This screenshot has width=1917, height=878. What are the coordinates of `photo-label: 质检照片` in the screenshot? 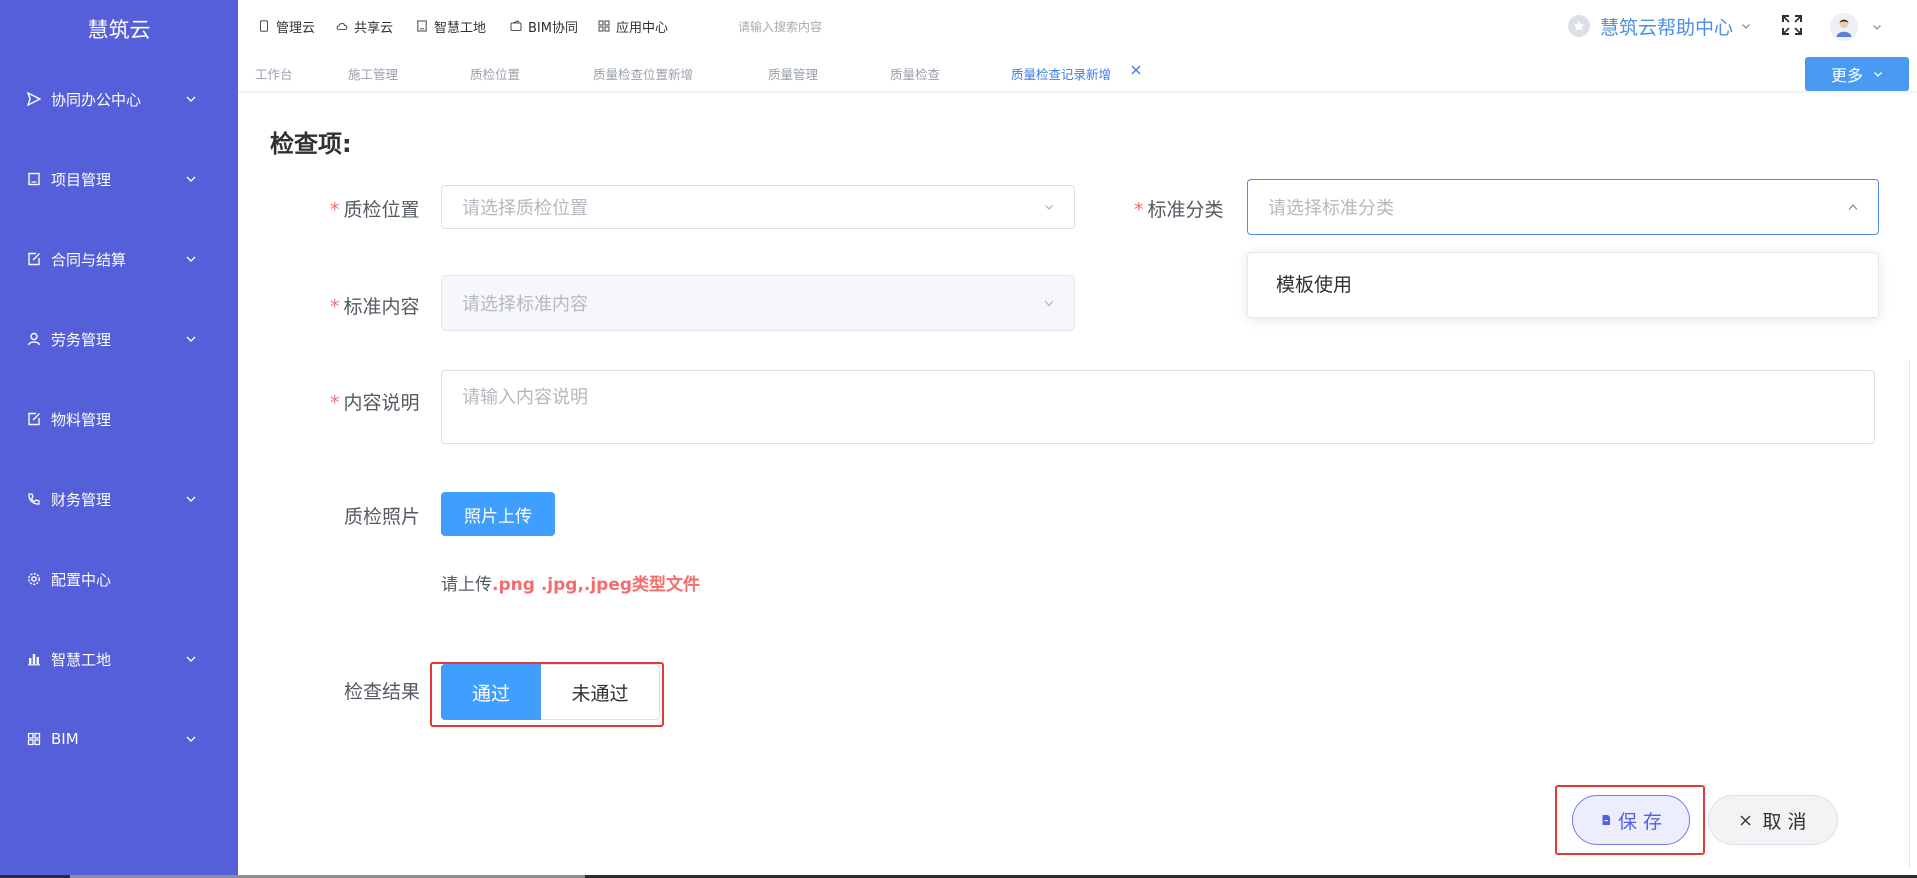 It's located at (382, 517).